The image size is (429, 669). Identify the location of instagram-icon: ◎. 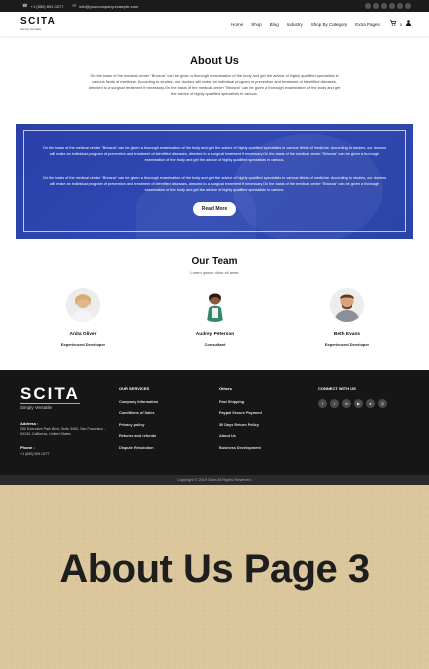
(382, 403).